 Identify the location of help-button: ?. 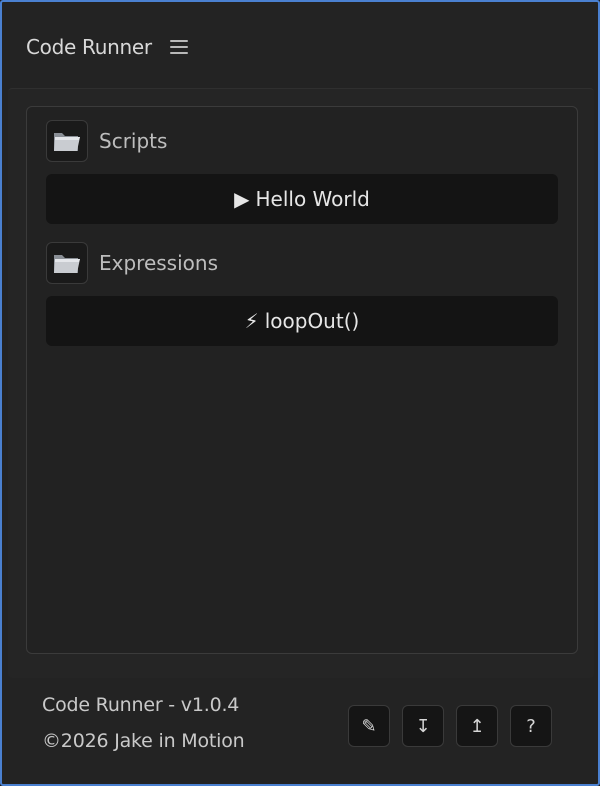
(531, 726).